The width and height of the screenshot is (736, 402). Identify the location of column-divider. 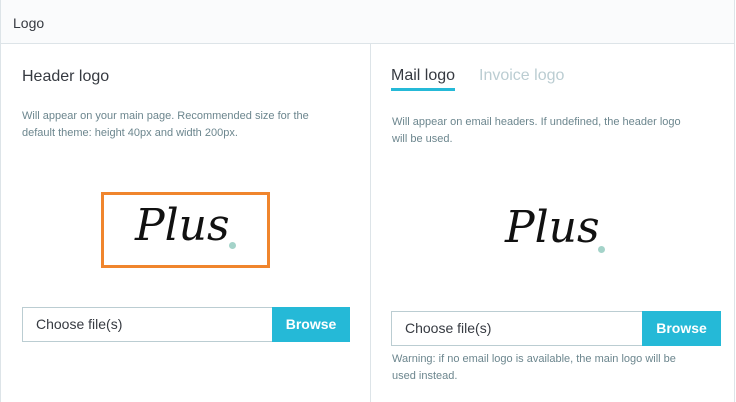
(370, 223).